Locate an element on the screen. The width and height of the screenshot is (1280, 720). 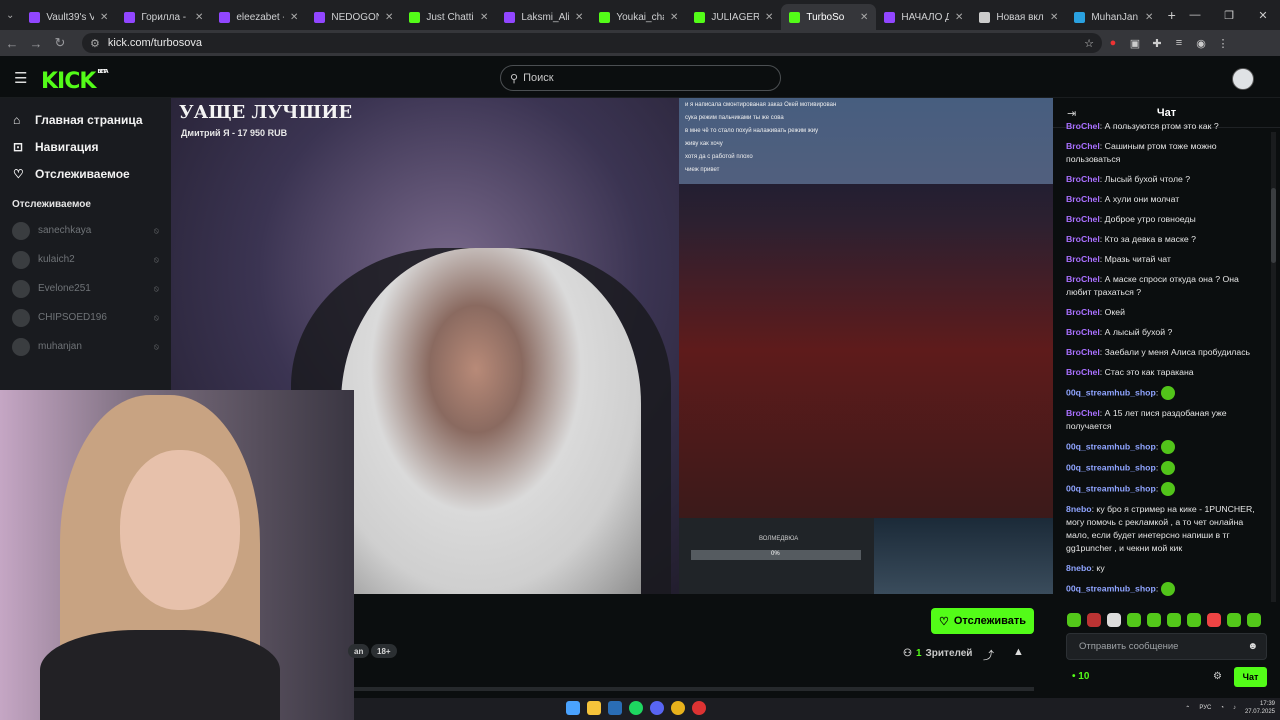
browser-tab: Just Chatting ✕ is located at coordinates (448, 17).